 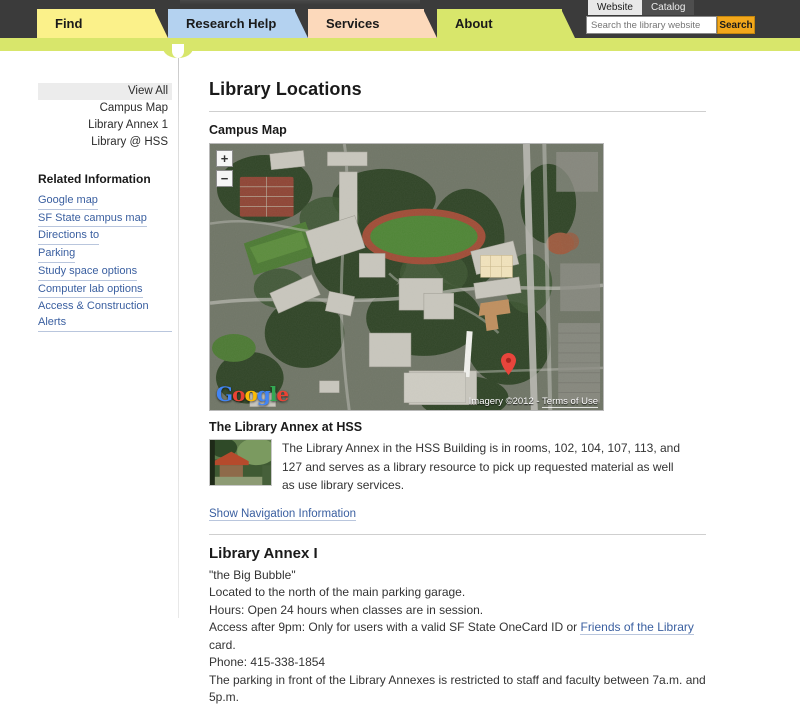 What do you see at coordinates (353, 23) in the screenshot?
I see `nav-tab-services-label: Services` at bounding box center [353, 23].